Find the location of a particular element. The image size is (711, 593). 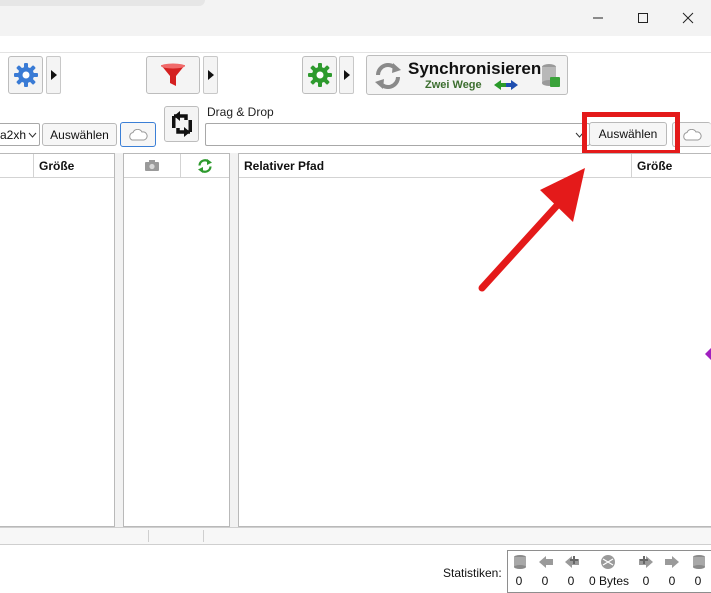

left-grid-header: Größe is located at coordinates (57, 165).